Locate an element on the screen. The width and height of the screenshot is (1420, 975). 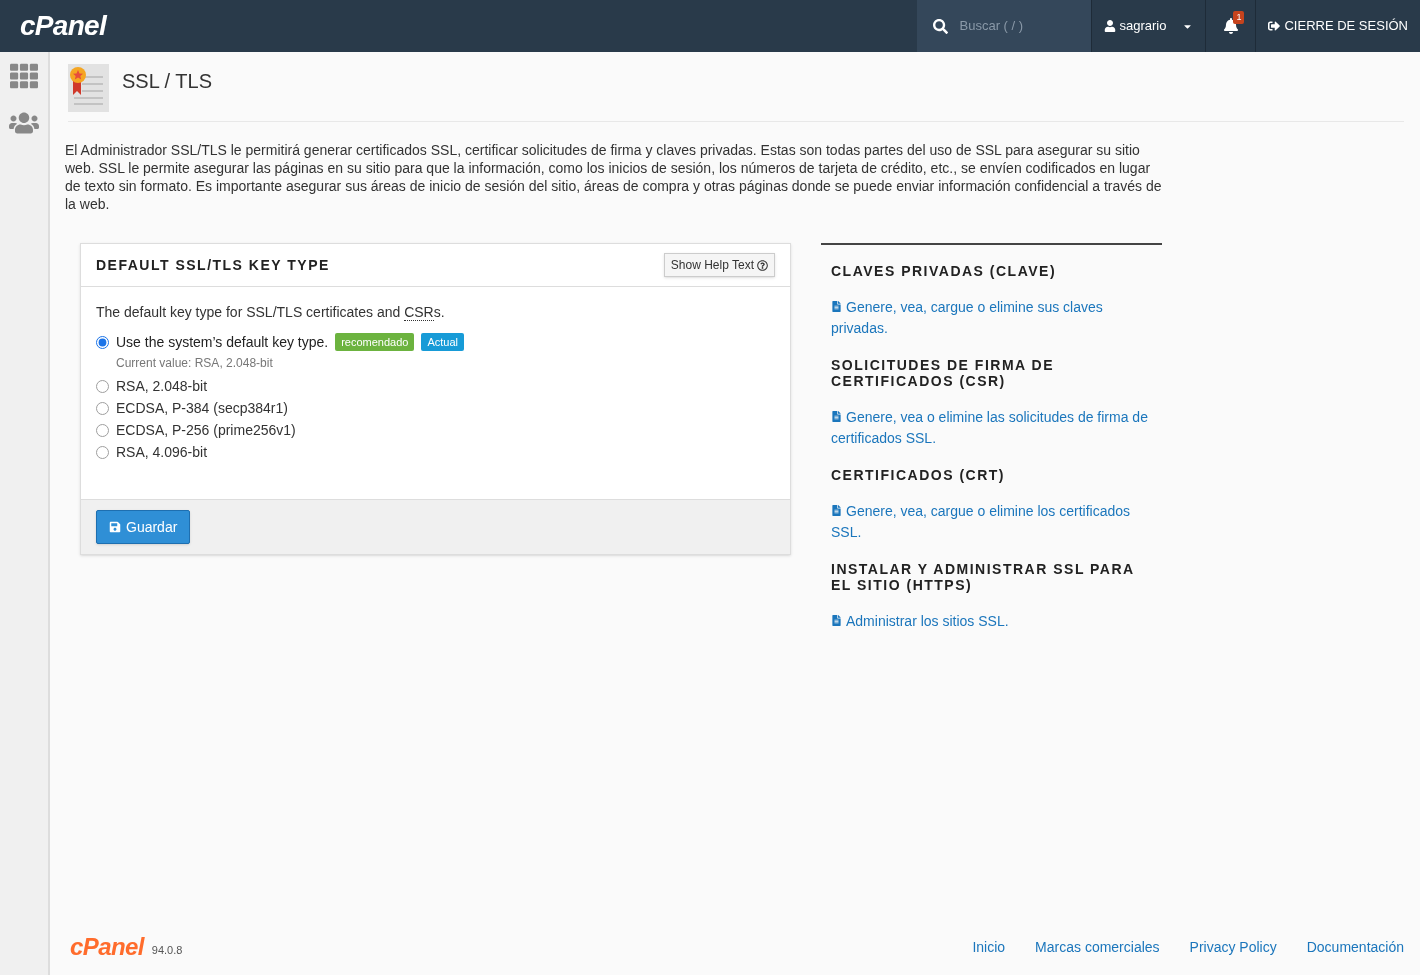
section-link: Genere, vea, cargue o elimine sus claves privadas. is located at coordinates (991, 318).